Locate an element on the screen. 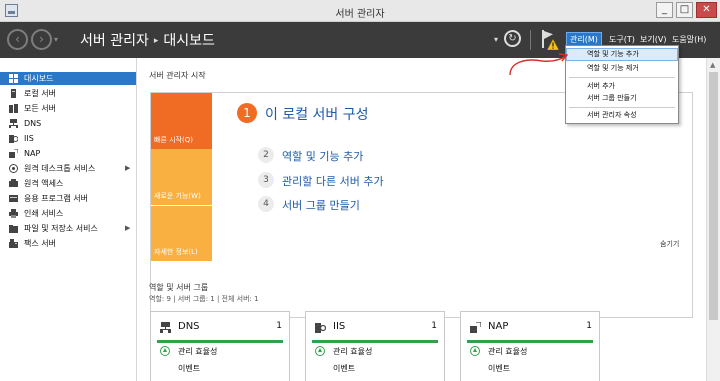 The width and height of the screenshot is (720, 381). remote-access-icon is located at coordinates (13, 183).